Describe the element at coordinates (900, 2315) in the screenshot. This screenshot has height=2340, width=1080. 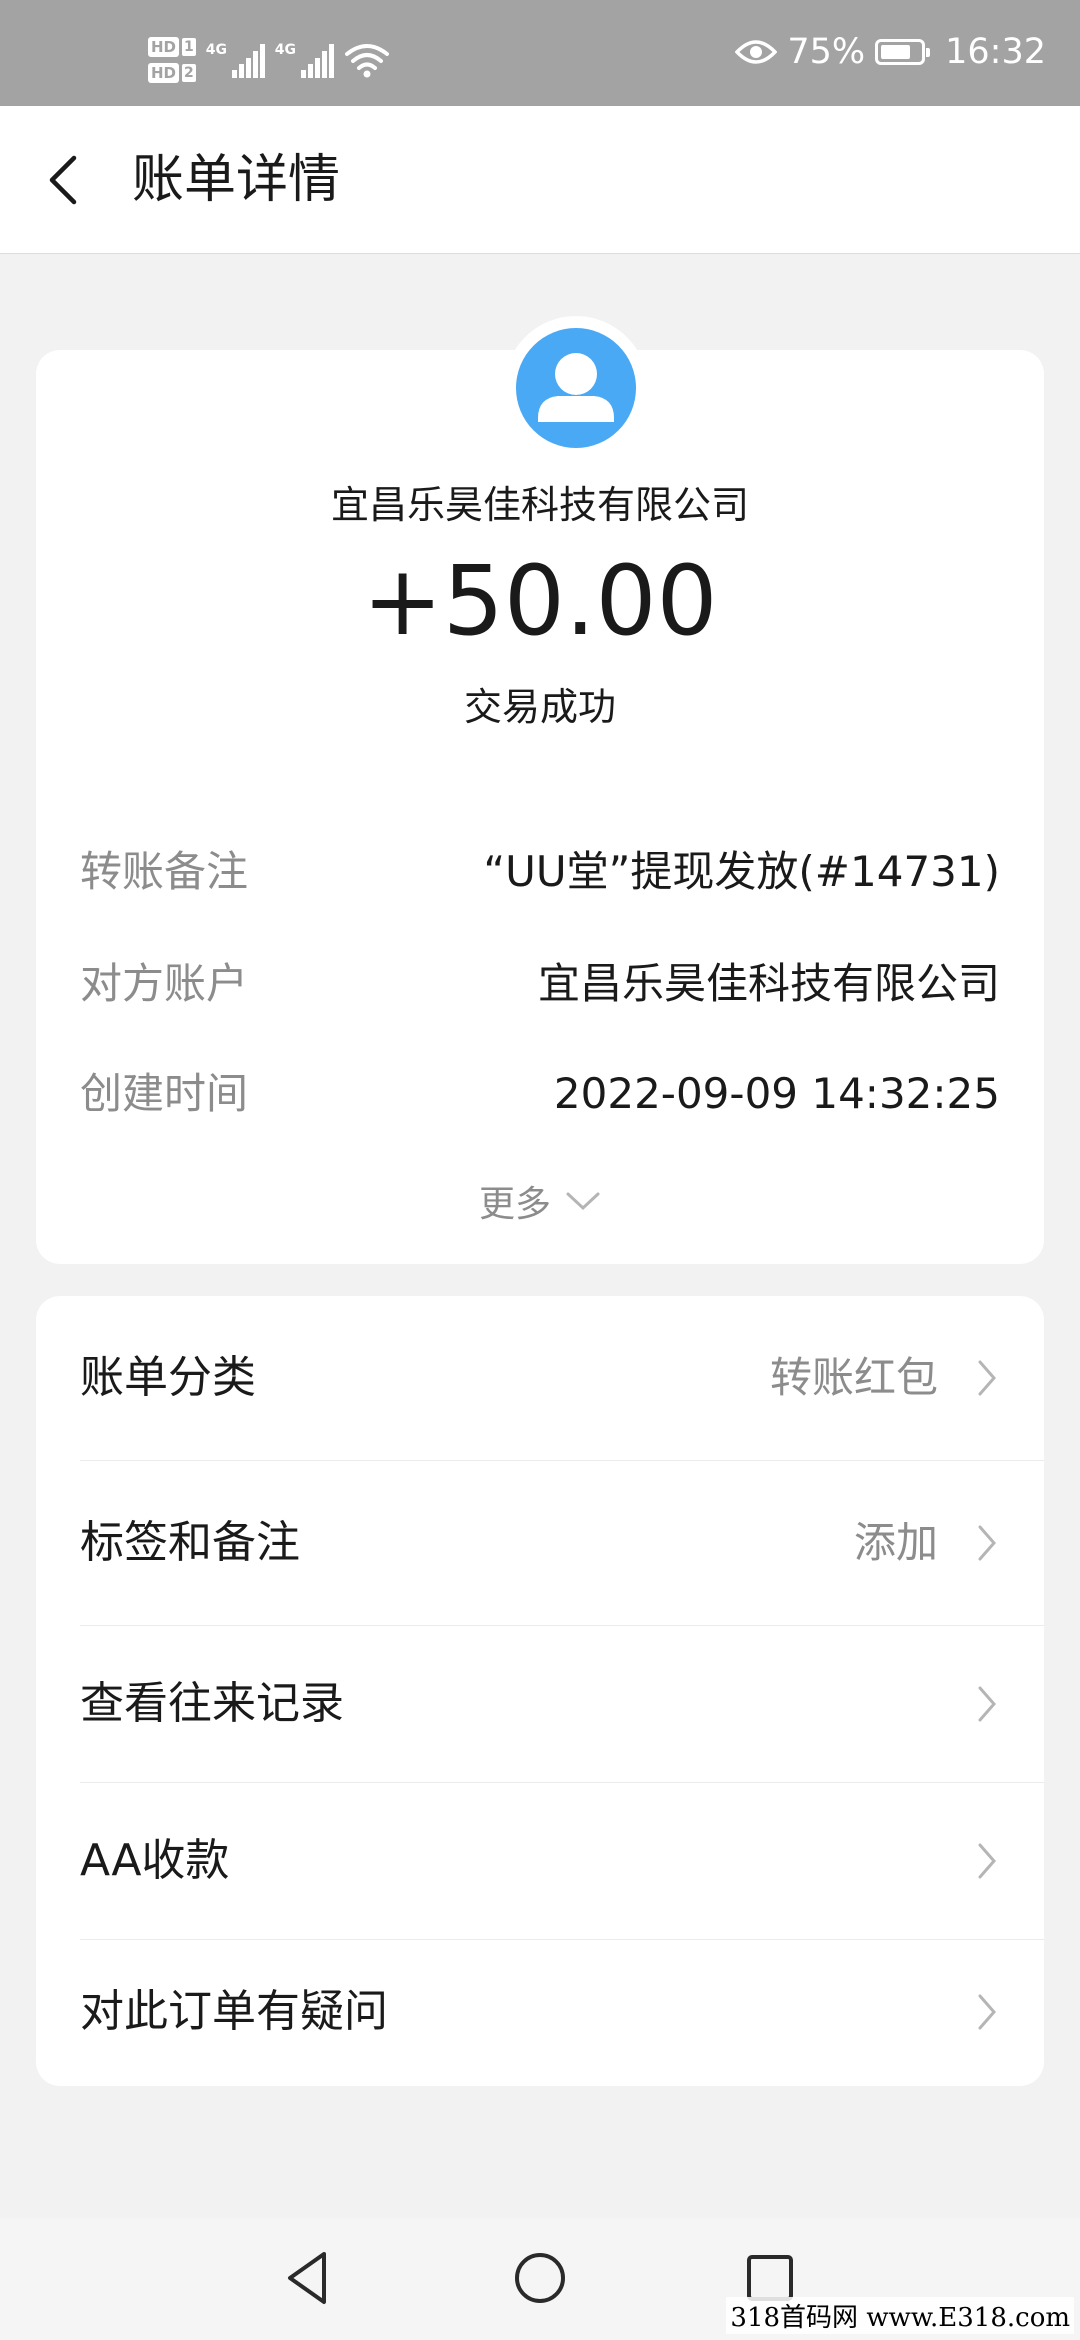
I see `watermark: 318首码网 www.E318.com` at that location.